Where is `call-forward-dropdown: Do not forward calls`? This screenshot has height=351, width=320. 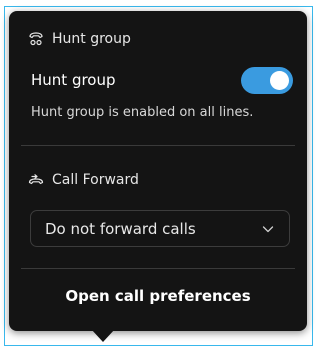
call-forward-dropdown: Do not forward calls is located at coordinates (160, 228).